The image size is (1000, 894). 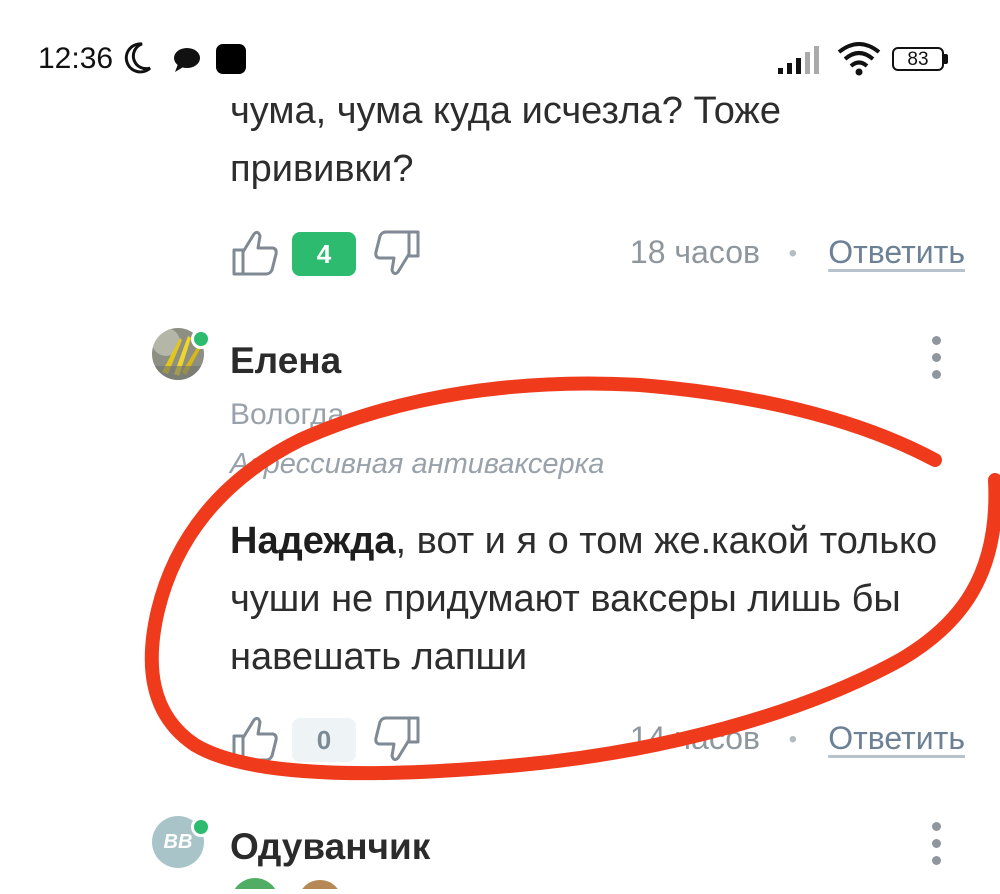 What do you see at coordinates (859, 59) in the screenshot?
I see `wifi-icon` at bounding box center [859, 59].